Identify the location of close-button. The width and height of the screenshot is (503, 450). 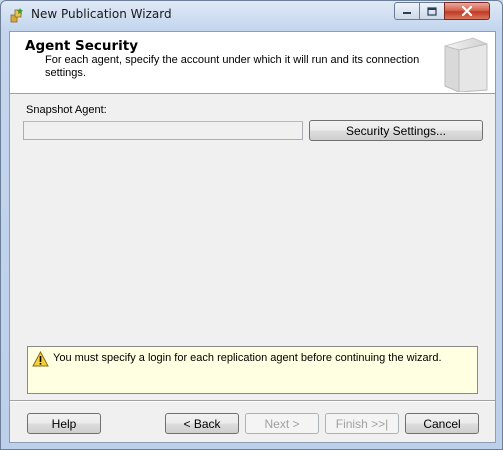
(467, 11).